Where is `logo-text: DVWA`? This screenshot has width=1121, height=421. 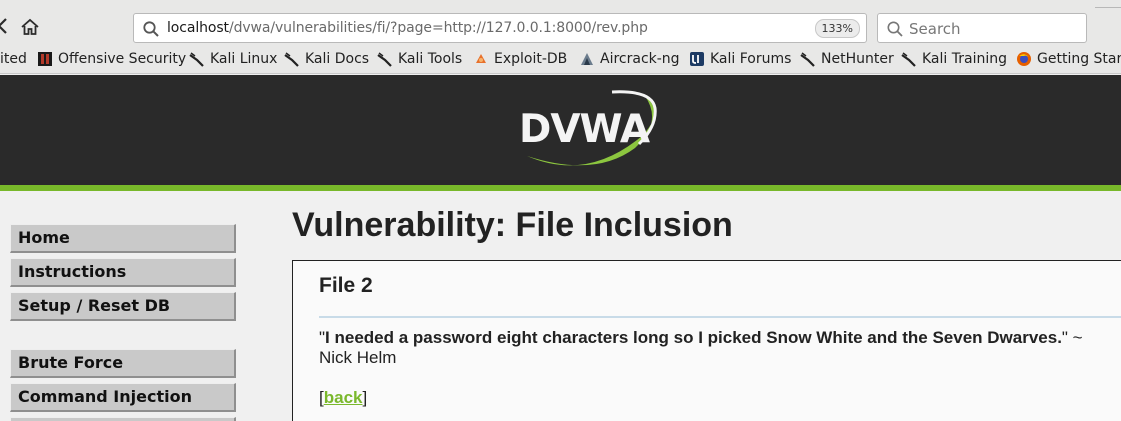 logo-text: DVWA is located at coordinates (584, 129).